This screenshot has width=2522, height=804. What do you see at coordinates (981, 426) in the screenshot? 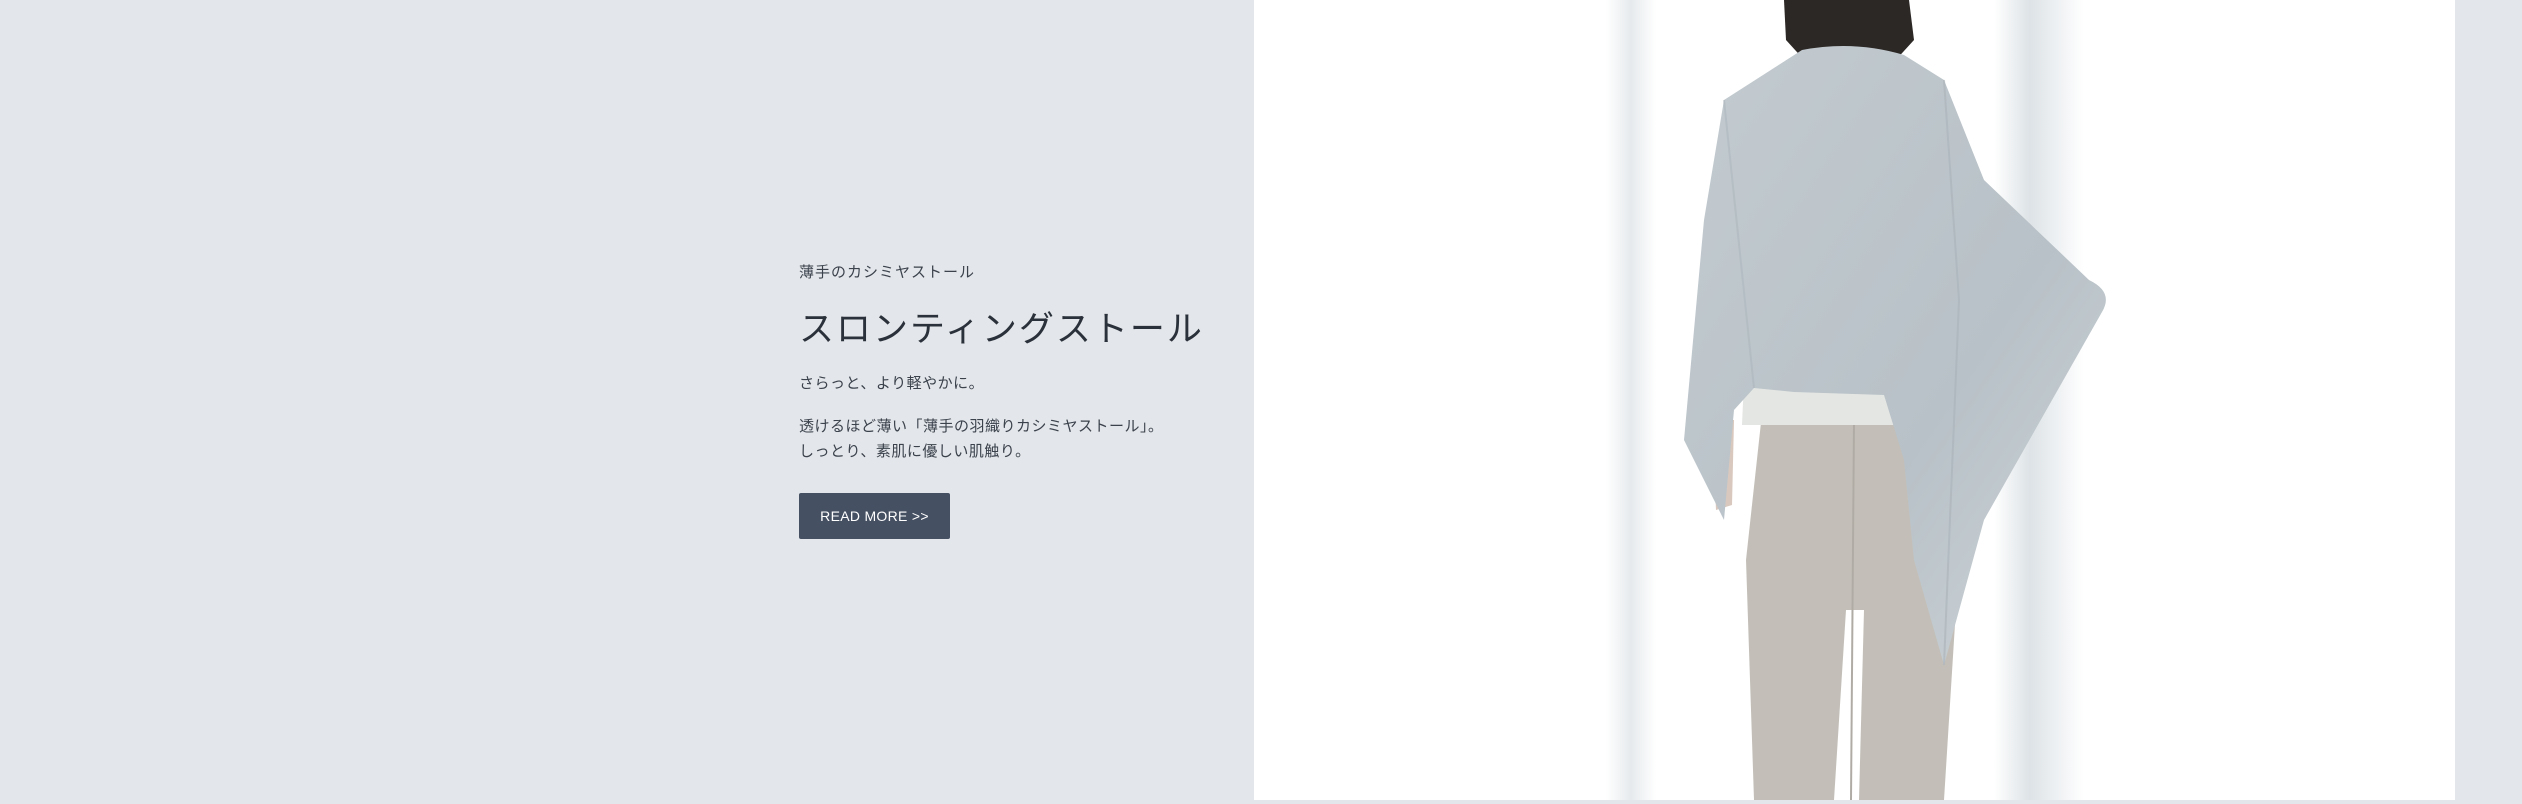
I see `feature-description-line-1: 透けるほど薄い「薄手の羽織りカシミヤストール」。` at bounding box center [981, 426].